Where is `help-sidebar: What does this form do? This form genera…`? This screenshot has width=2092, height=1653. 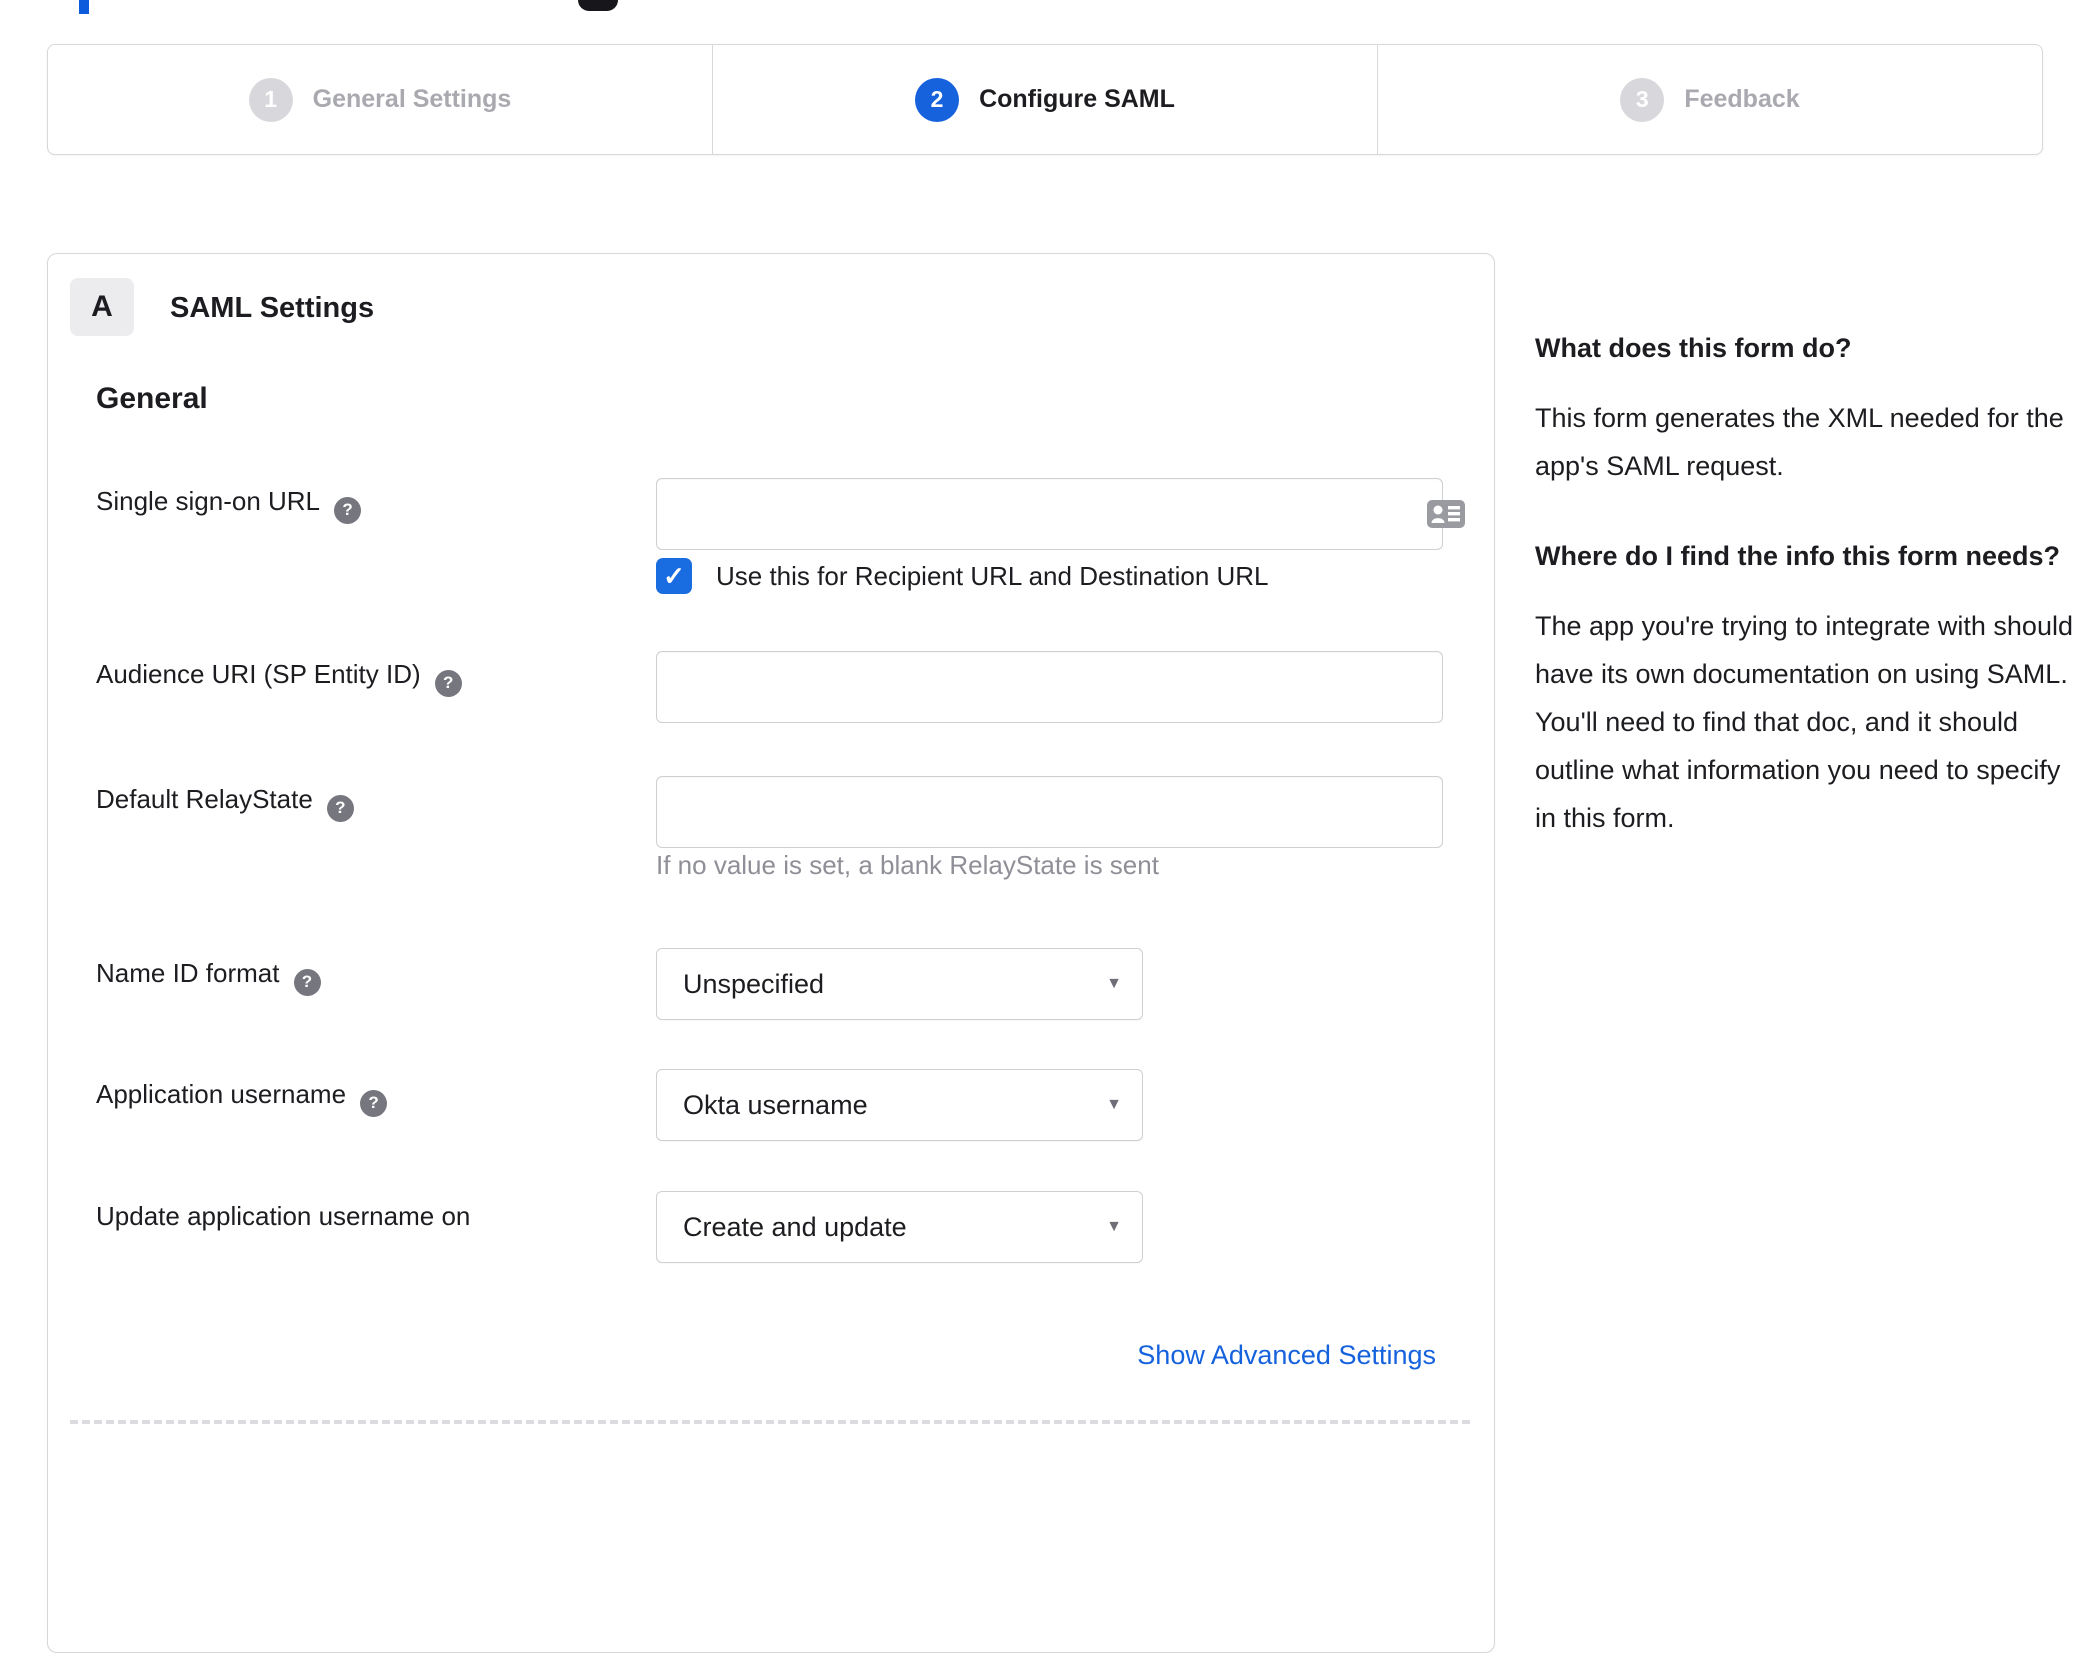 help-sidebar: What does this form do? This form genera… is located at coordinates (1805, 606).